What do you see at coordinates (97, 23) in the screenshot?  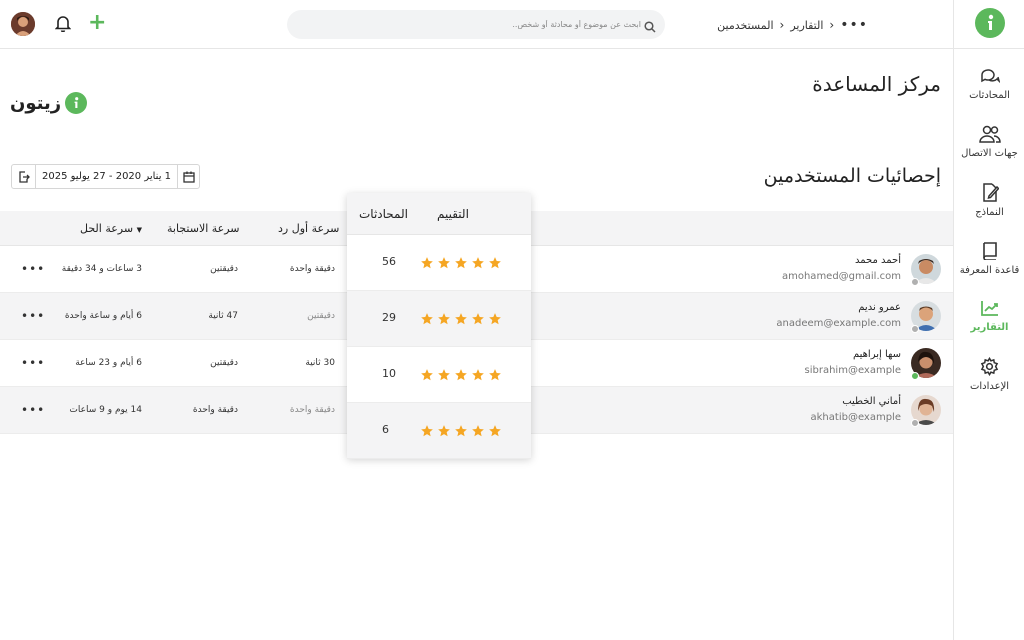 I see `add-button: +` at bounding box center [97, 23].